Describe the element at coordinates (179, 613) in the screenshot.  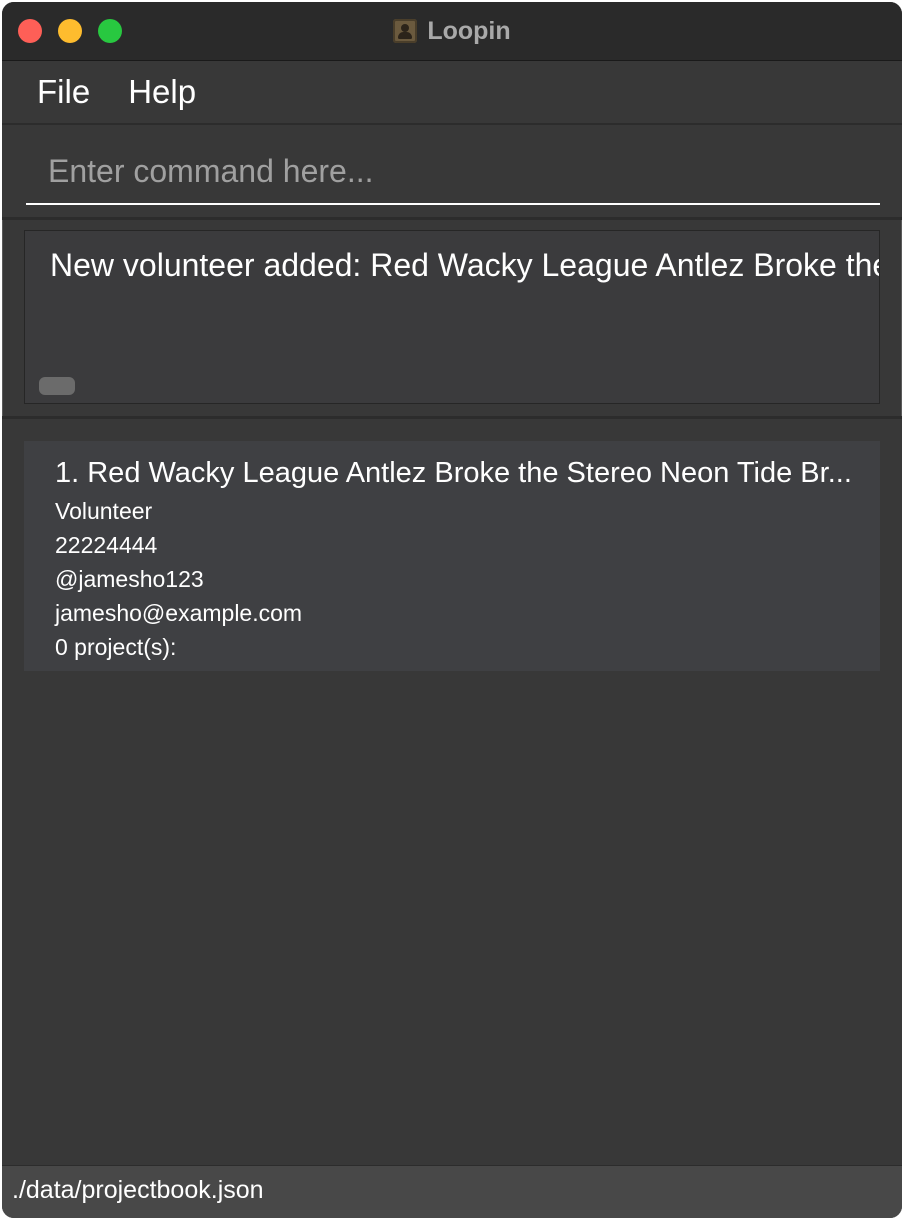
I see `person-email: jamesho@example.com` at that location.